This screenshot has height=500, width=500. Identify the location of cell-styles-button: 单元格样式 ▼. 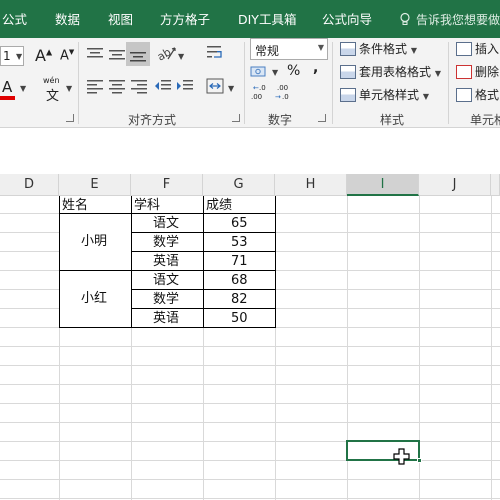
(384, 96).